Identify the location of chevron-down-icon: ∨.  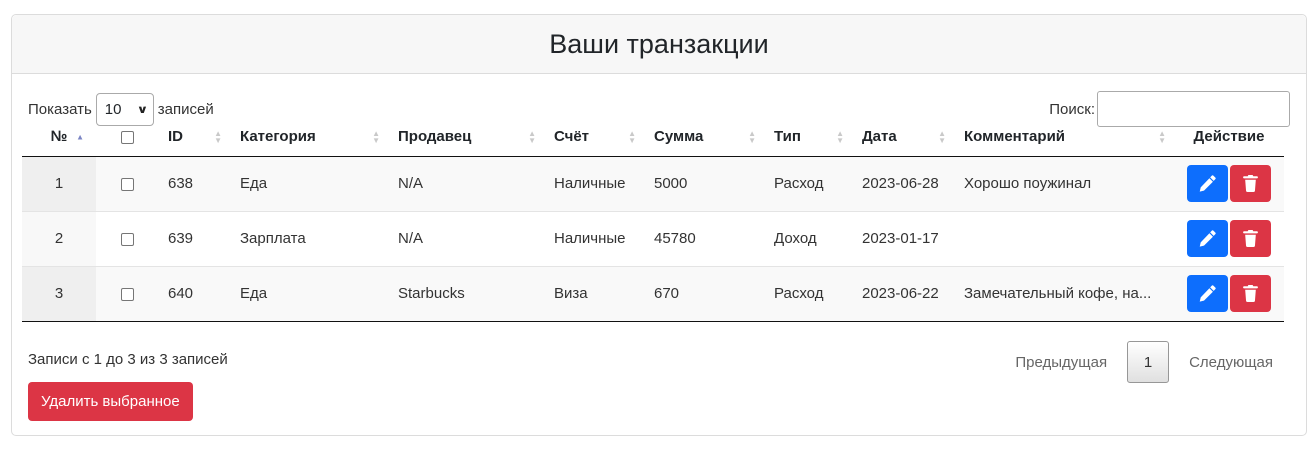
(142, 109).